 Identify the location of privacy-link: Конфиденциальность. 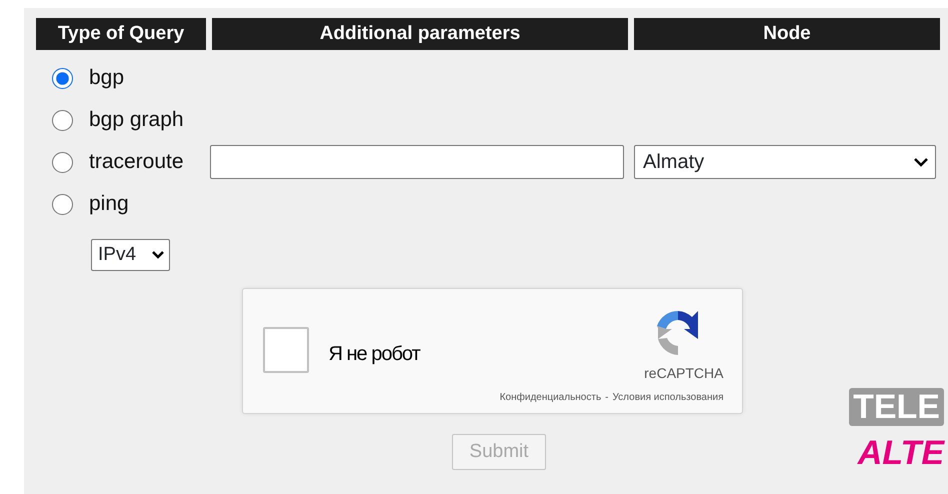
(551, 397).